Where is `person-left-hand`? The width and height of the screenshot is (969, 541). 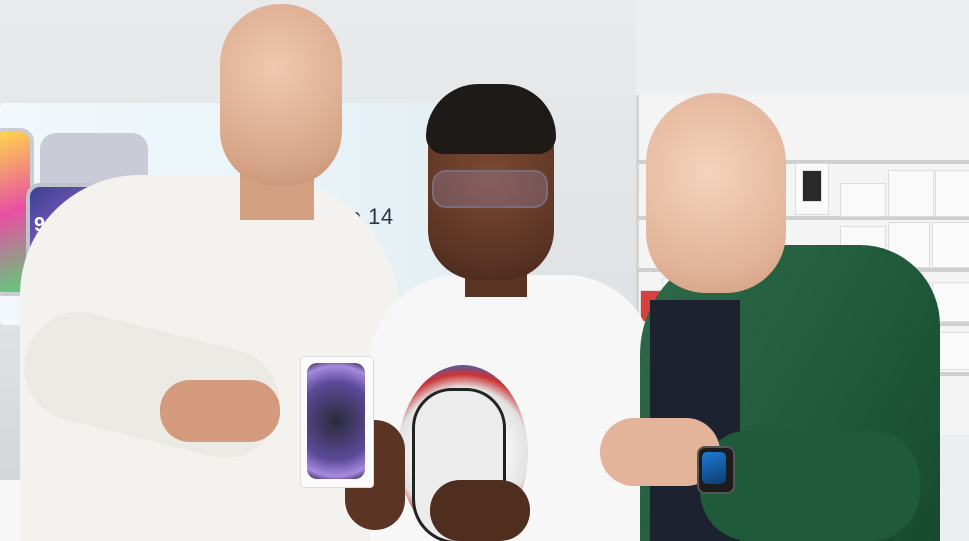
person-left-hand is located at coordinates (220, 411).